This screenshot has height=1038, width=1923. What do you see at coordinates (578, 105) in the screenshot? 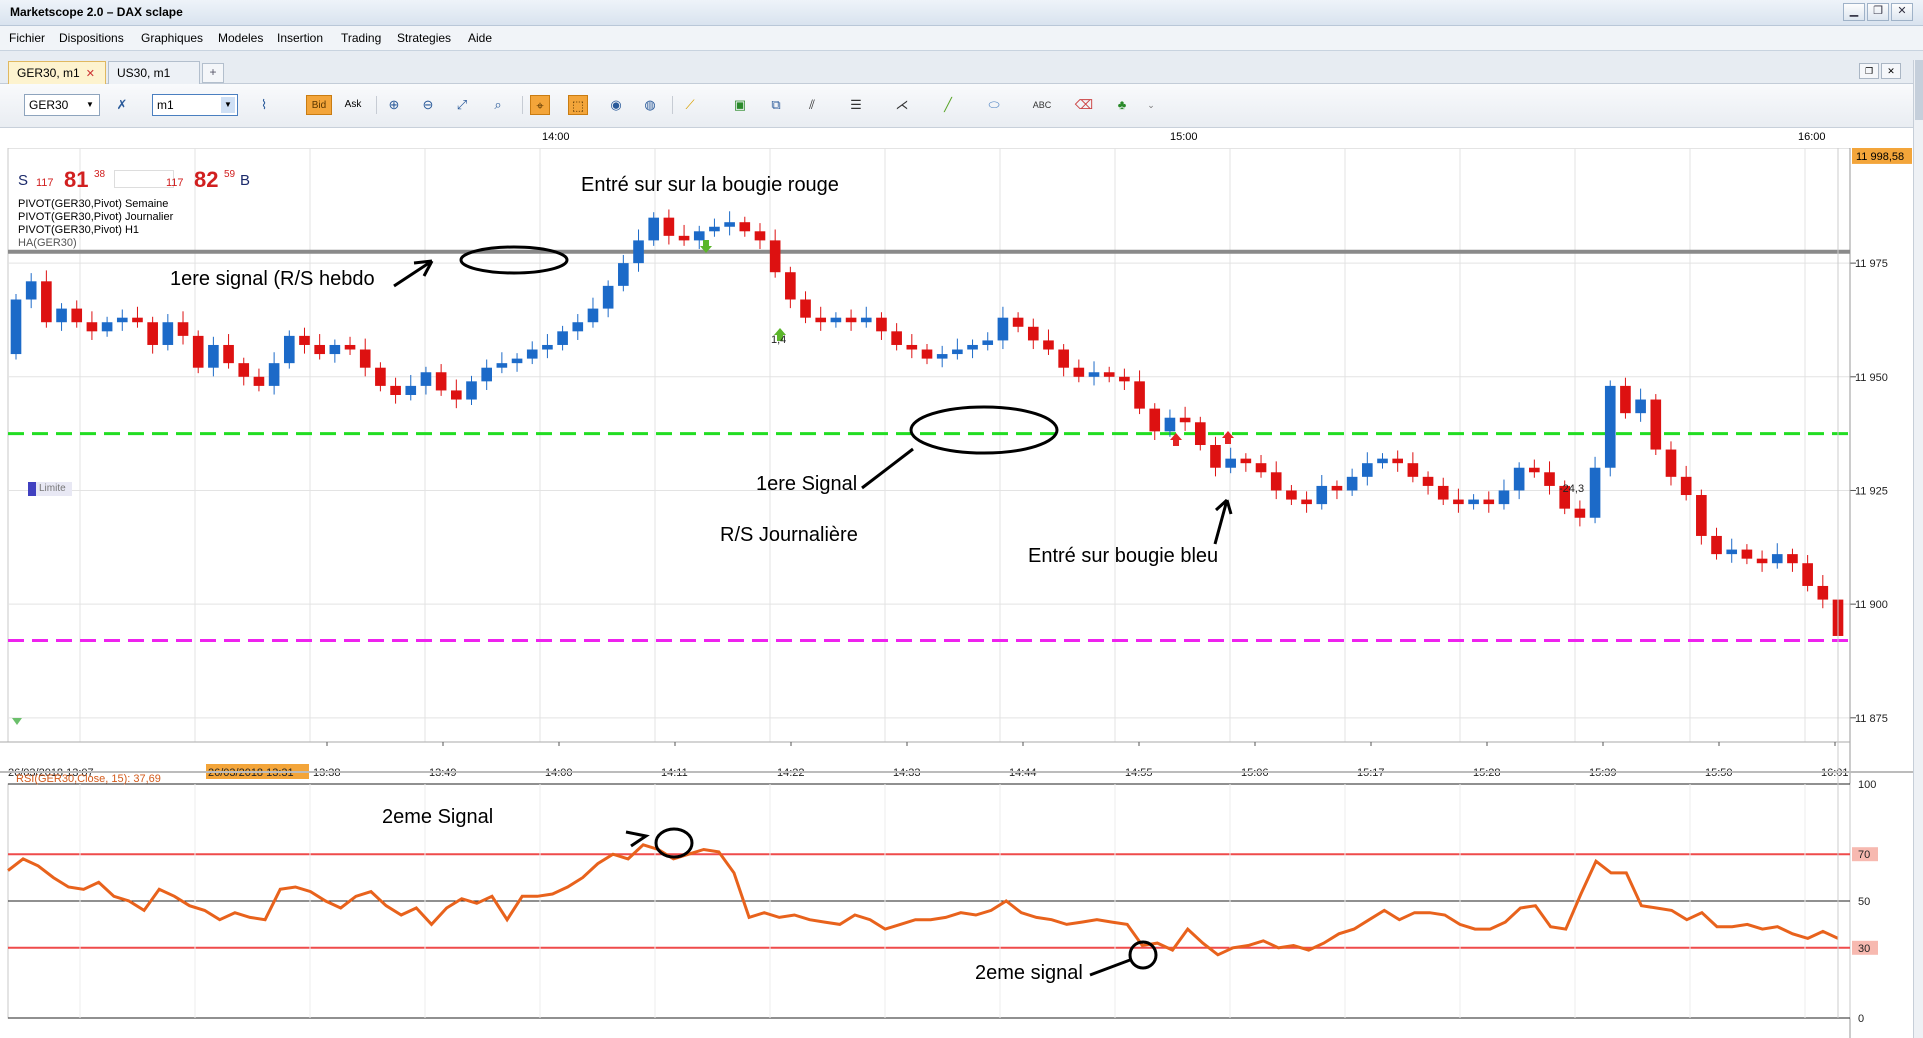
I see `cursor-icon: ⬚` at bounding box center [578, 105].